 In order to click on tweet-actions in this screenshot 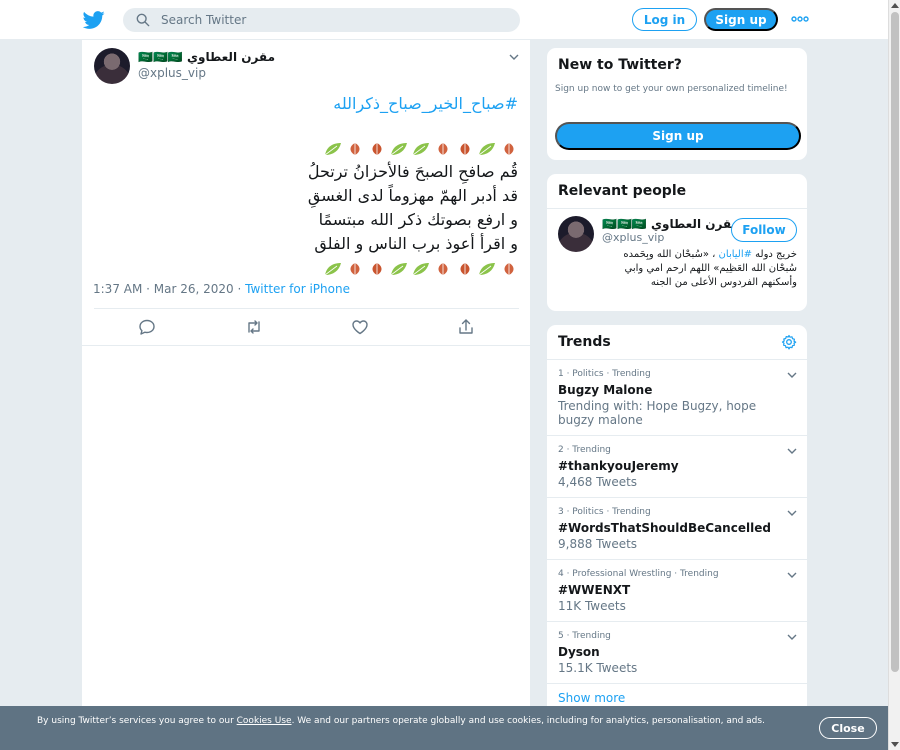, I will do `click(306, 328)`.